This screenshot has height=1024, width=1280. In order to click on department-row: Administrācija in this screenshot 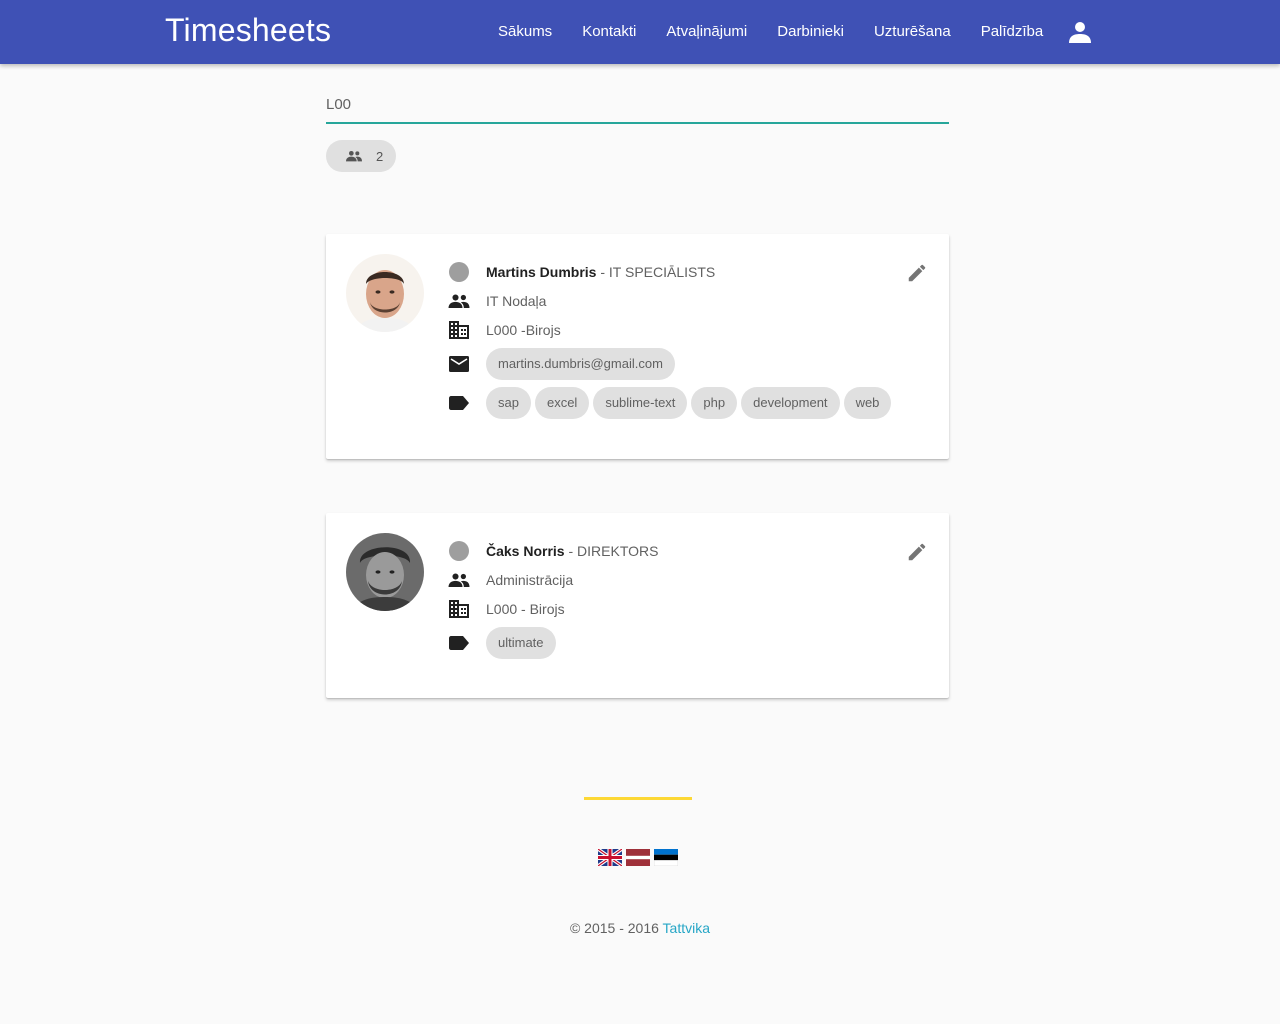, I will do `click(510, 580)`.